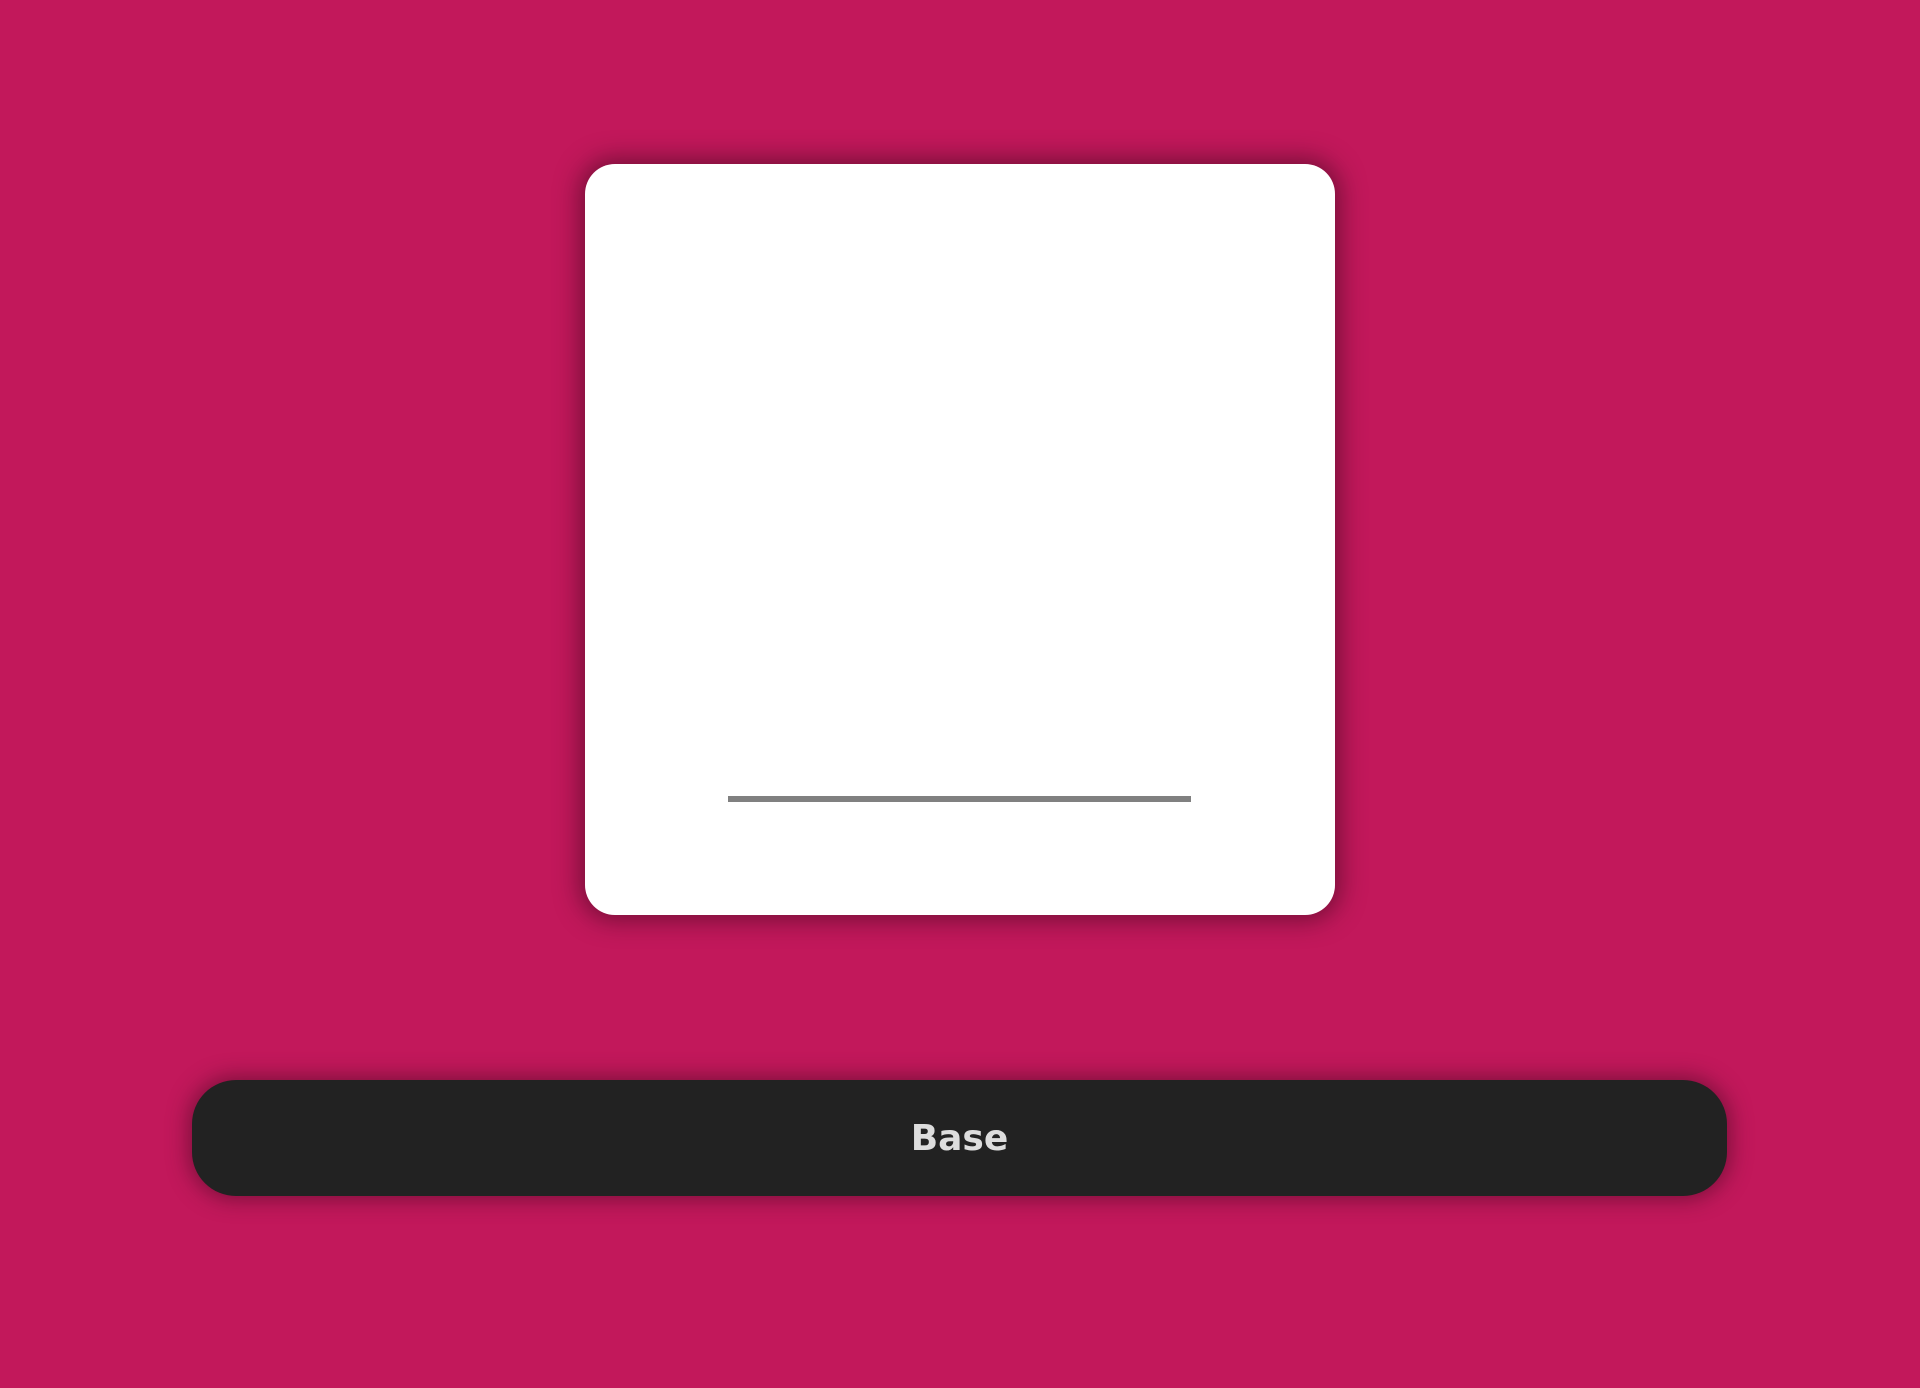  I want to click on base-button: Base, so click(959, 1138).